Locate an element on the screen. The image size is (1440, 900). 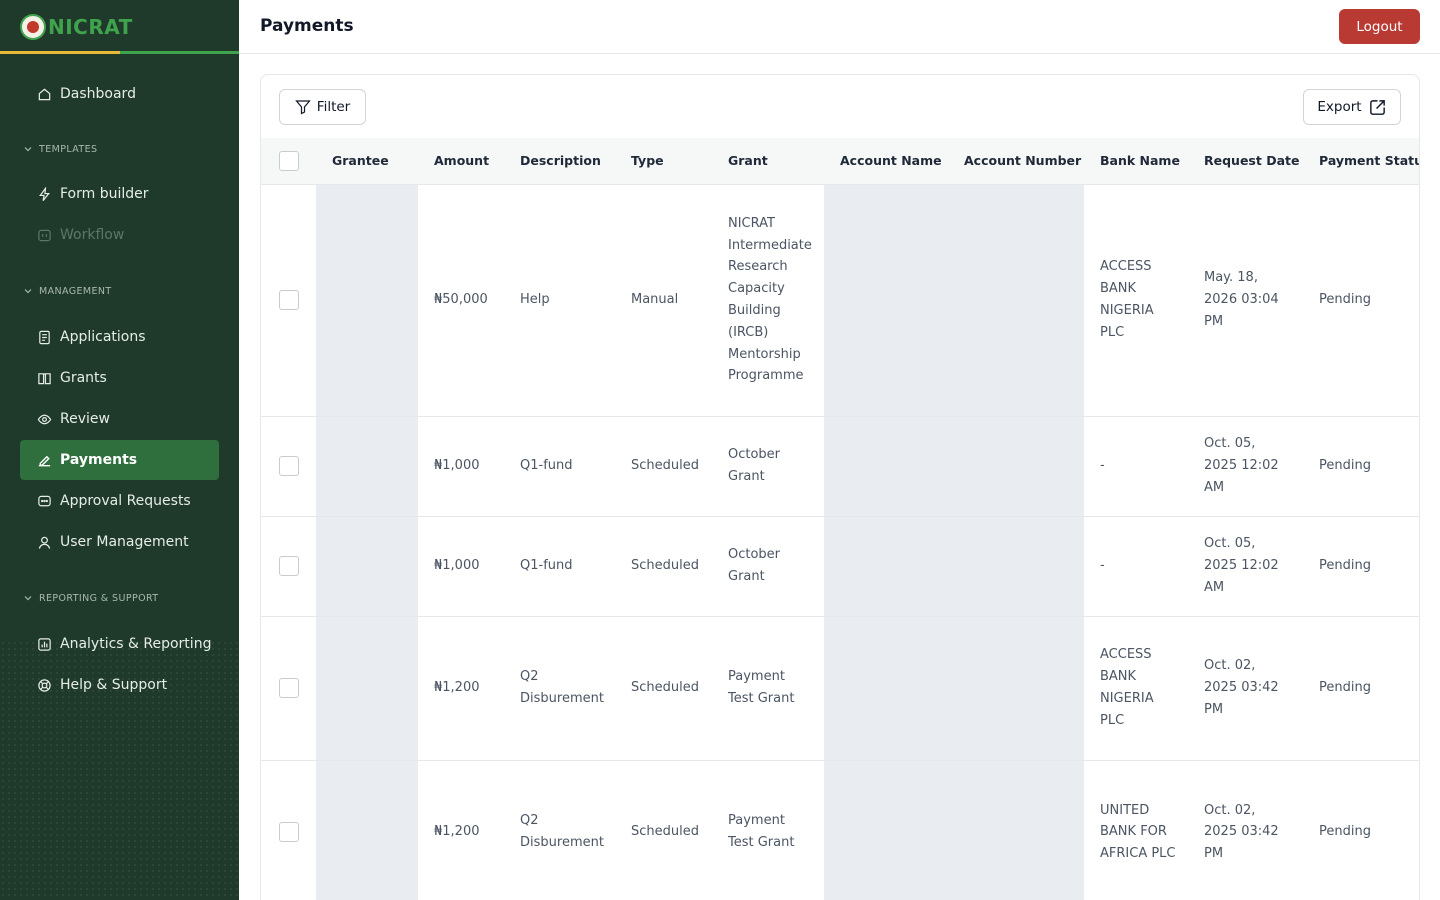
column-header: Account Number is located at coordinates (1016, 161).